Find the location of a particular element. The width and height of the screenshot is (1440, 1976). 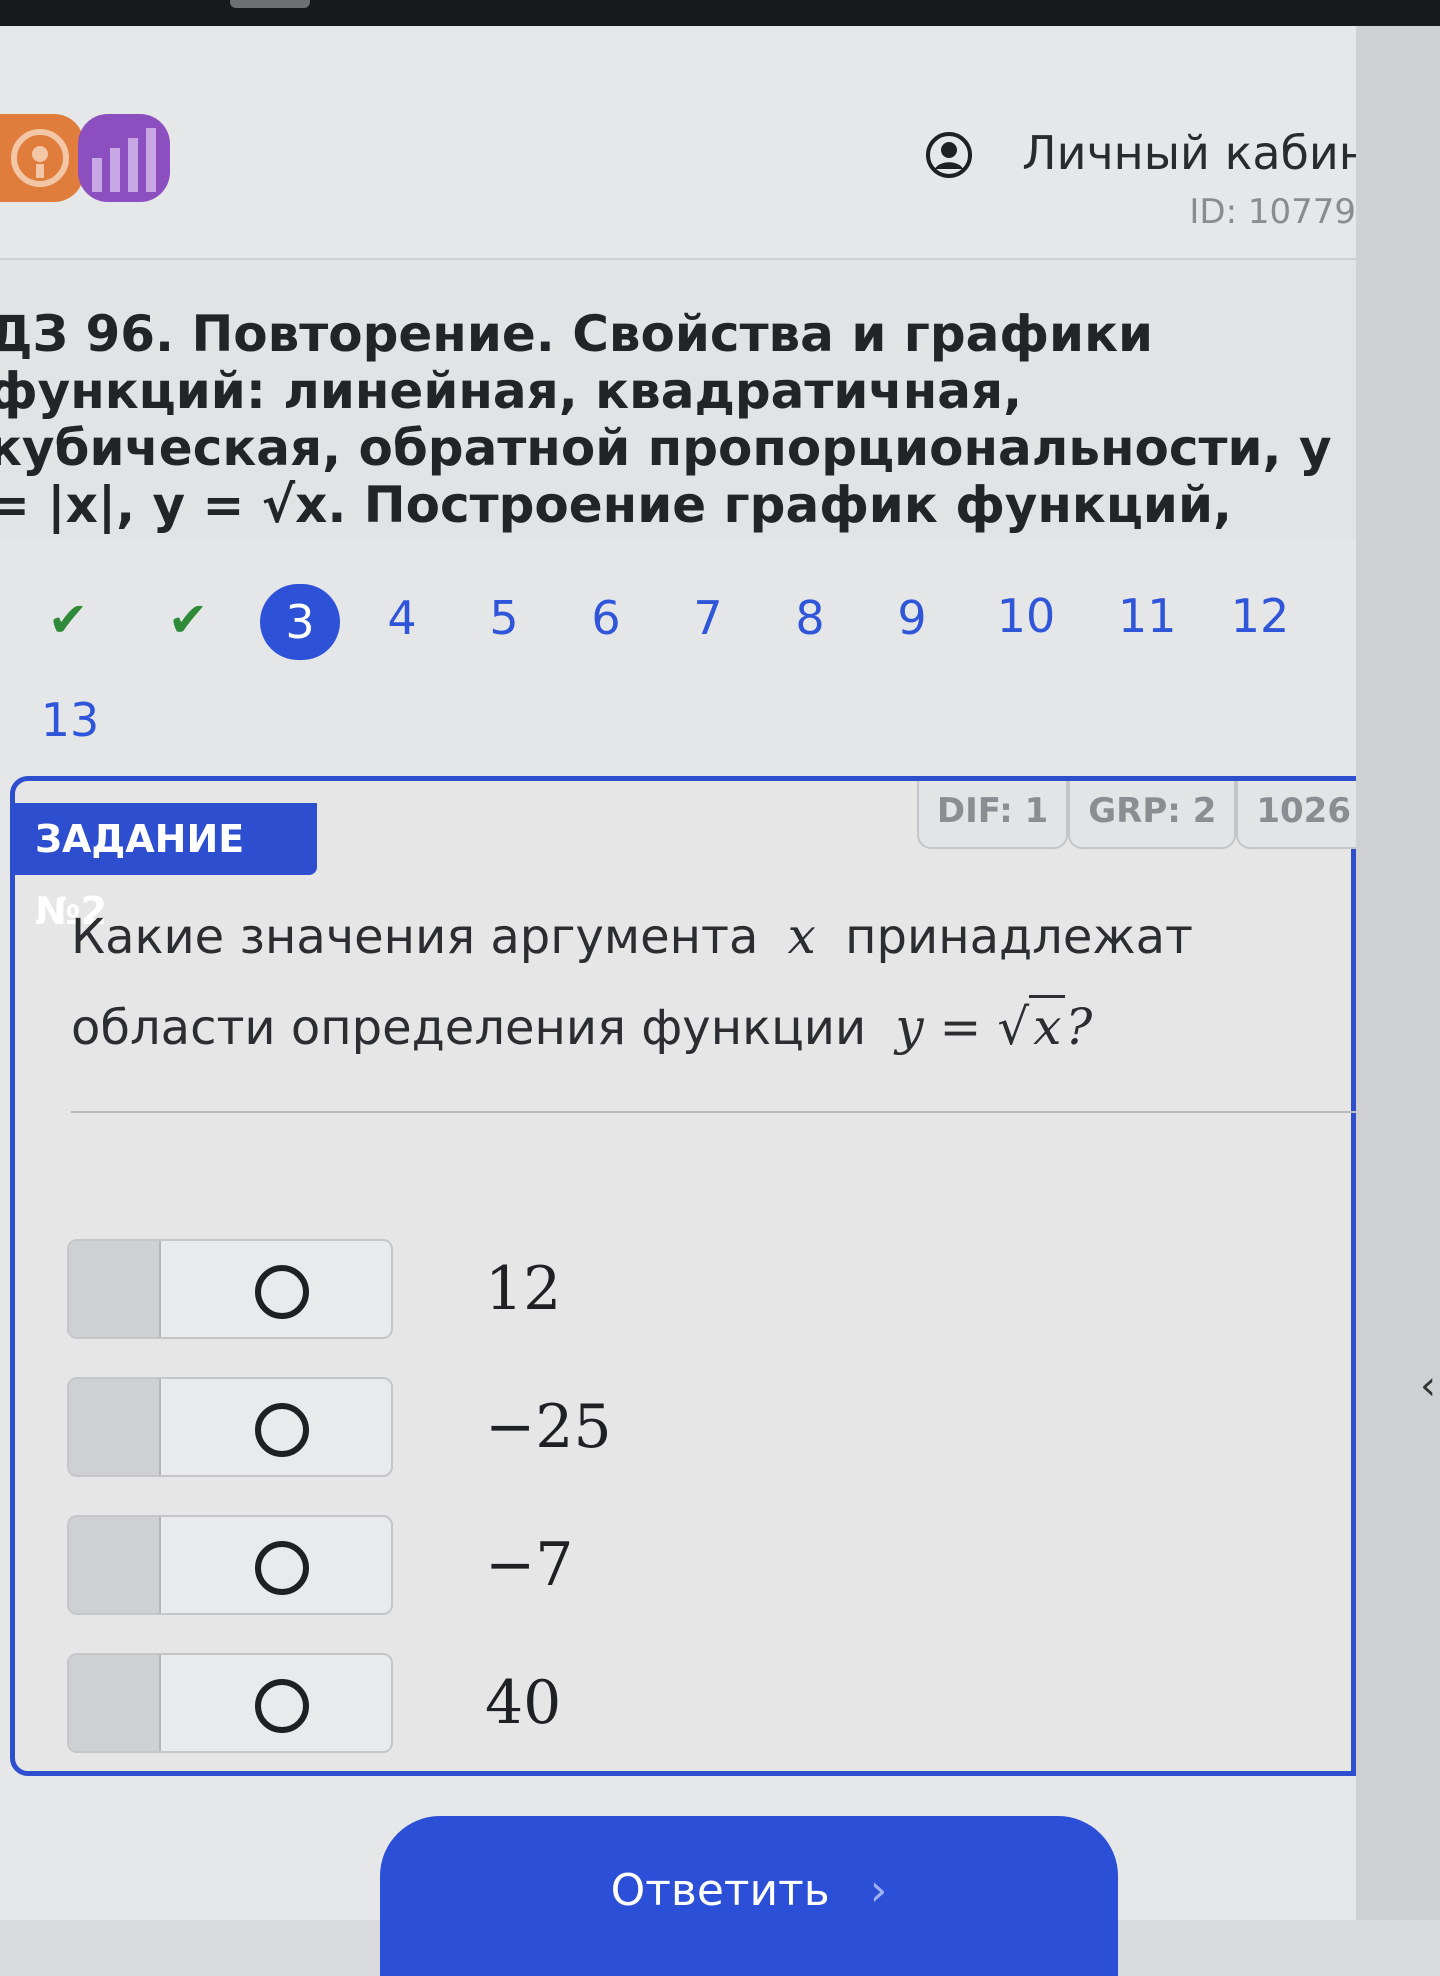

right-edge-strip: ‹ is located at coordinates (1398, 973).